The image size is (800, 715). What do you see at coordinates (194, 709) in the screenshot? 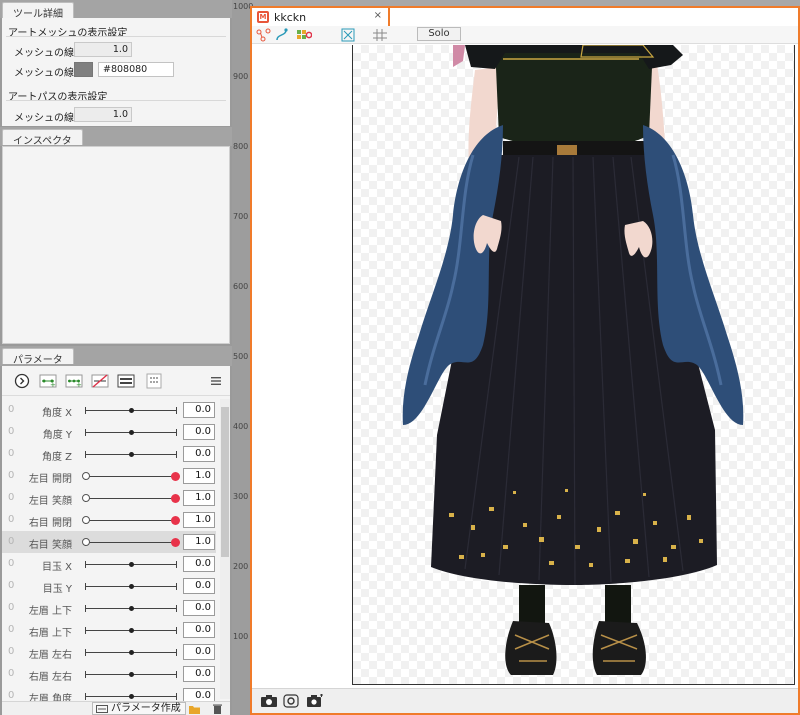
I see `folder-icon` at bounding box center [194, 709].